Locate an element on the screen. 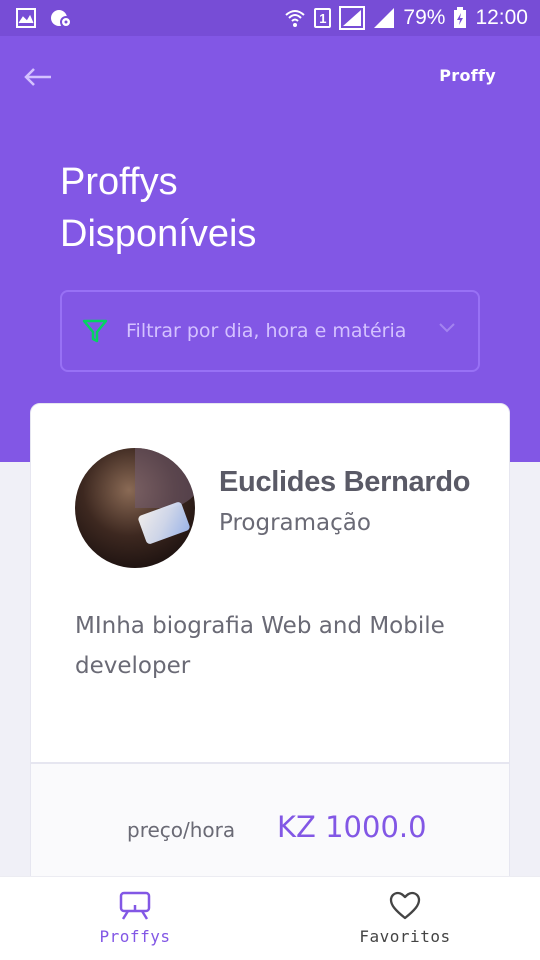  heart-icon is located at coordinates (405, 905).